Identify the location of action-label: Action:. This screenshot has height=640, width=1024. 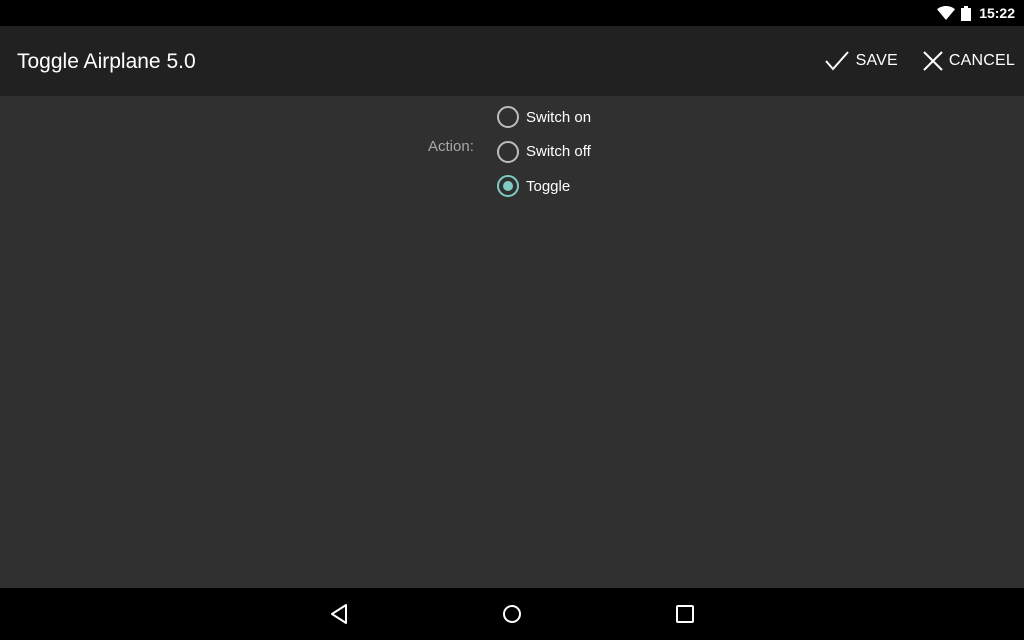
(451, 146).